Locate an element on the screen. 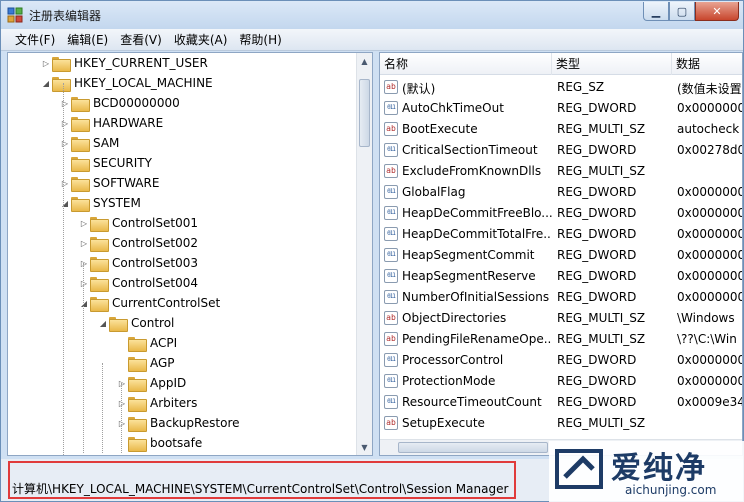 Image resolution: width=744 pixels, height=502 pixels. value-name: SetupExecute is located at coordinates (443, 423).